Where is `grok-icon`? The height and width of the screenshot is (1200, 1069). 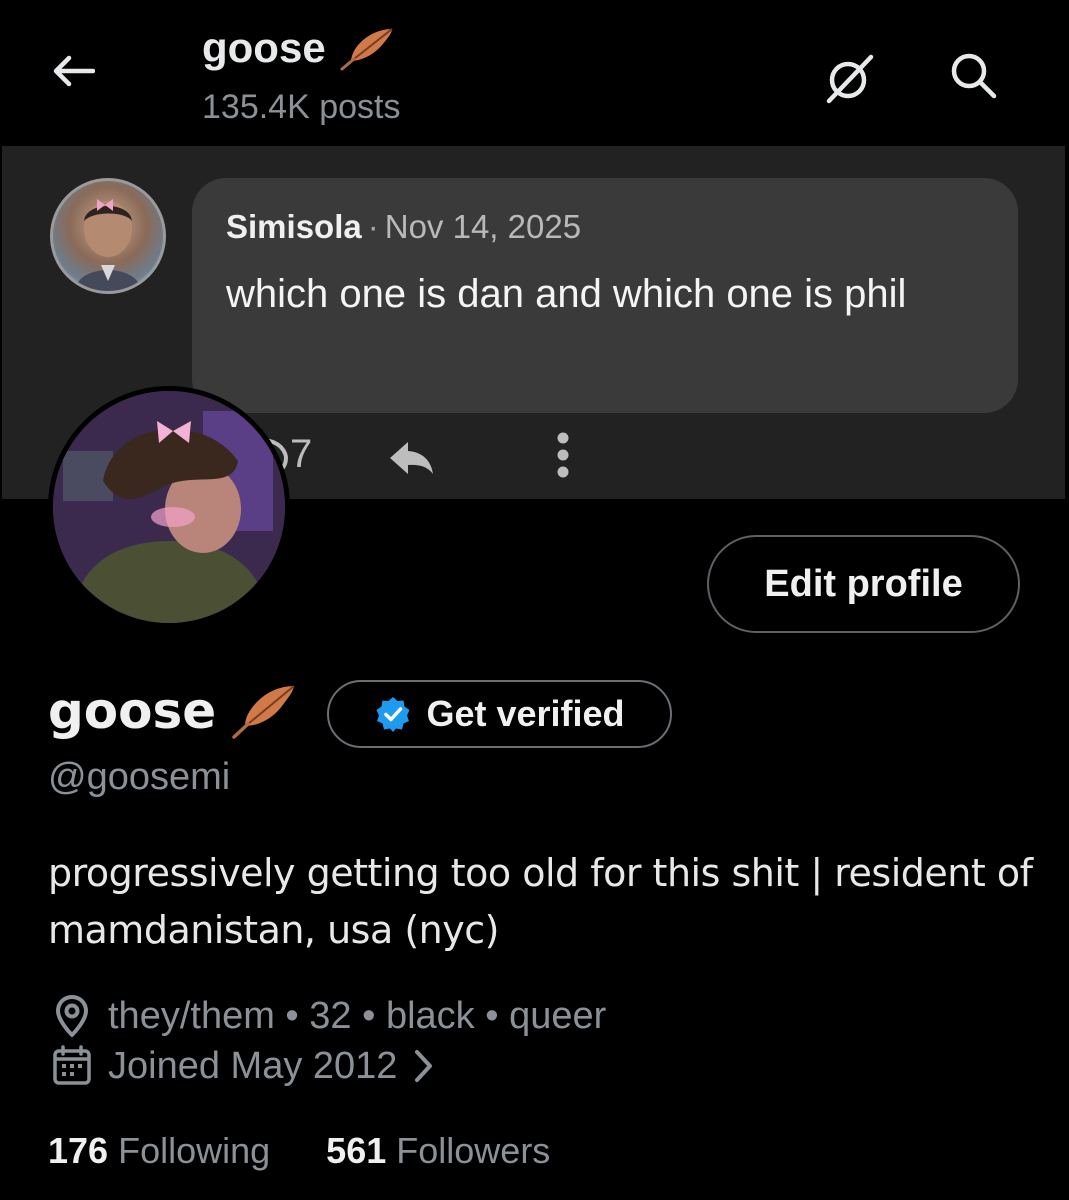 grok-icon is located at coordinates (850, 79).